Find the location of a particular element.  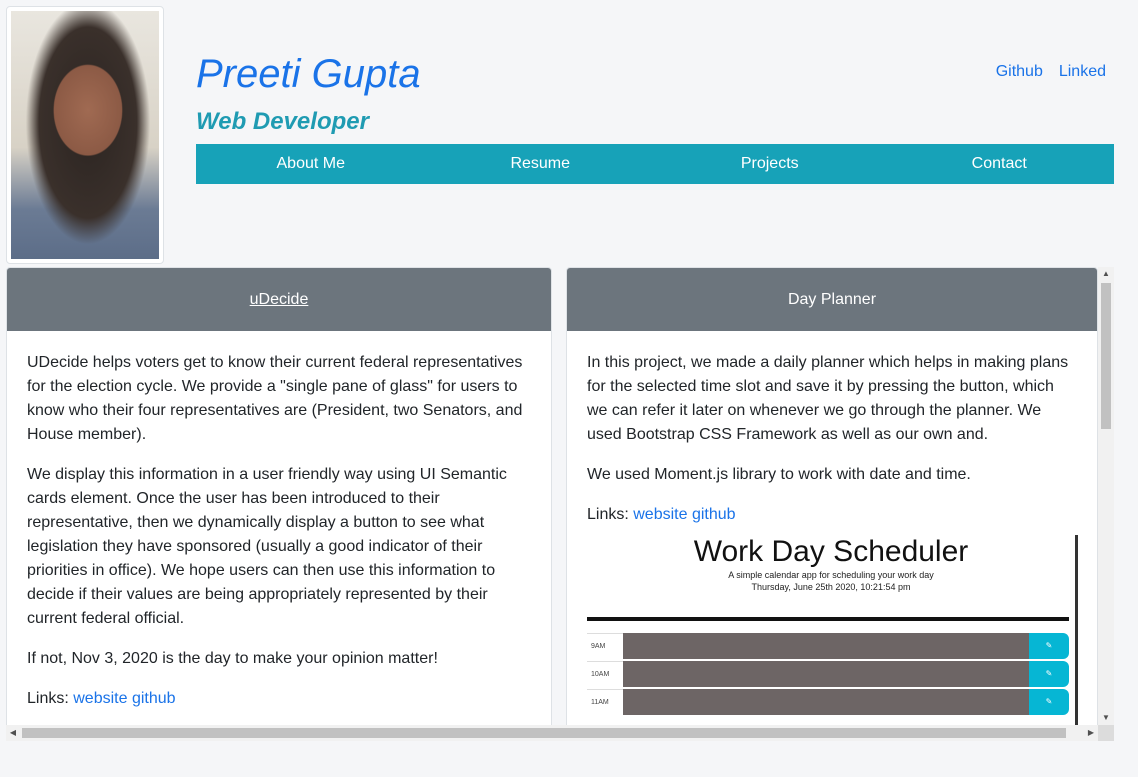

nav-contact: Contact is located at coordinates (1000, 164).